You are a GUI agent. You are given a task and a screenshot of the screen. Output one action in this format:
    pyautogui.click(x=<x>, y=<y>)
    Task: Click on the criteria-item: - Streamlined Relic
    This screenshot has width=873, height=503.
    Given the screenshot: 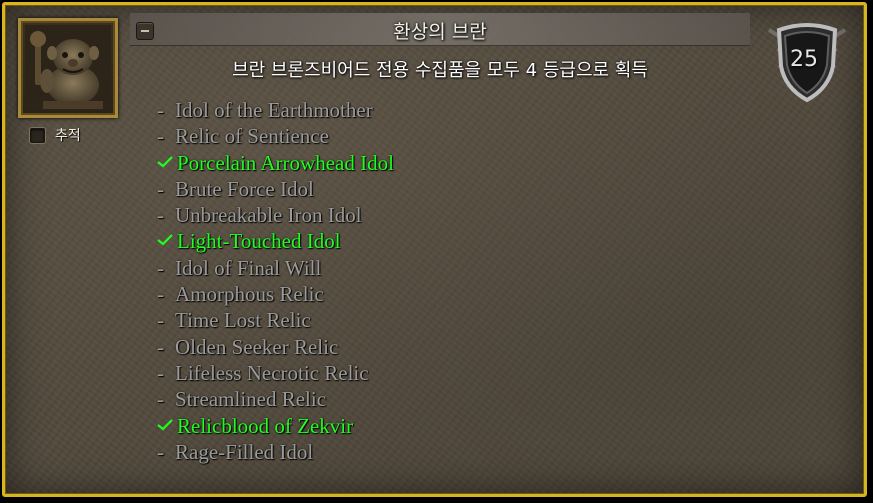 What is the action you would take?
    pyautogui.click(x=275, y=399)
    